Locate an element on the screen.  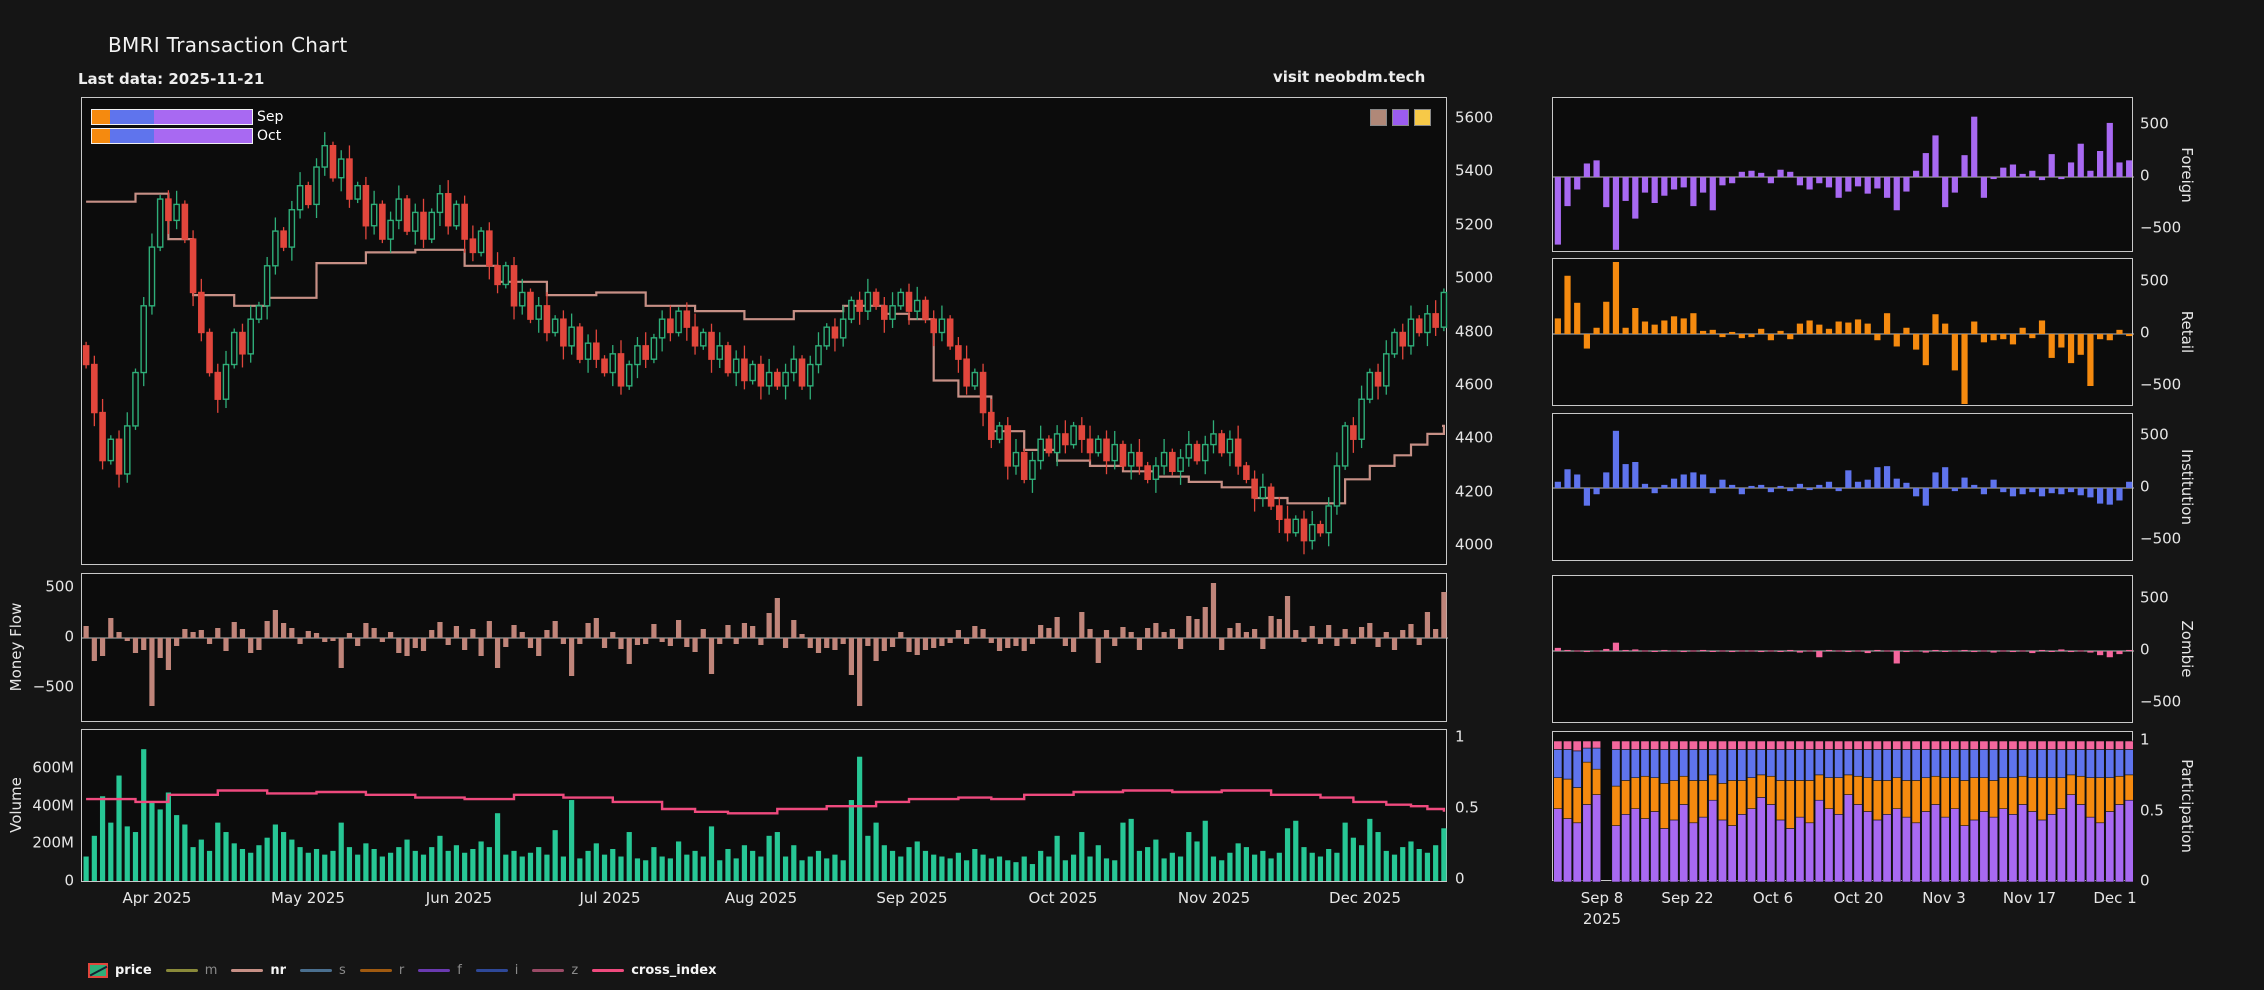
legend-item-label: s is located at coordinates (342, 970).